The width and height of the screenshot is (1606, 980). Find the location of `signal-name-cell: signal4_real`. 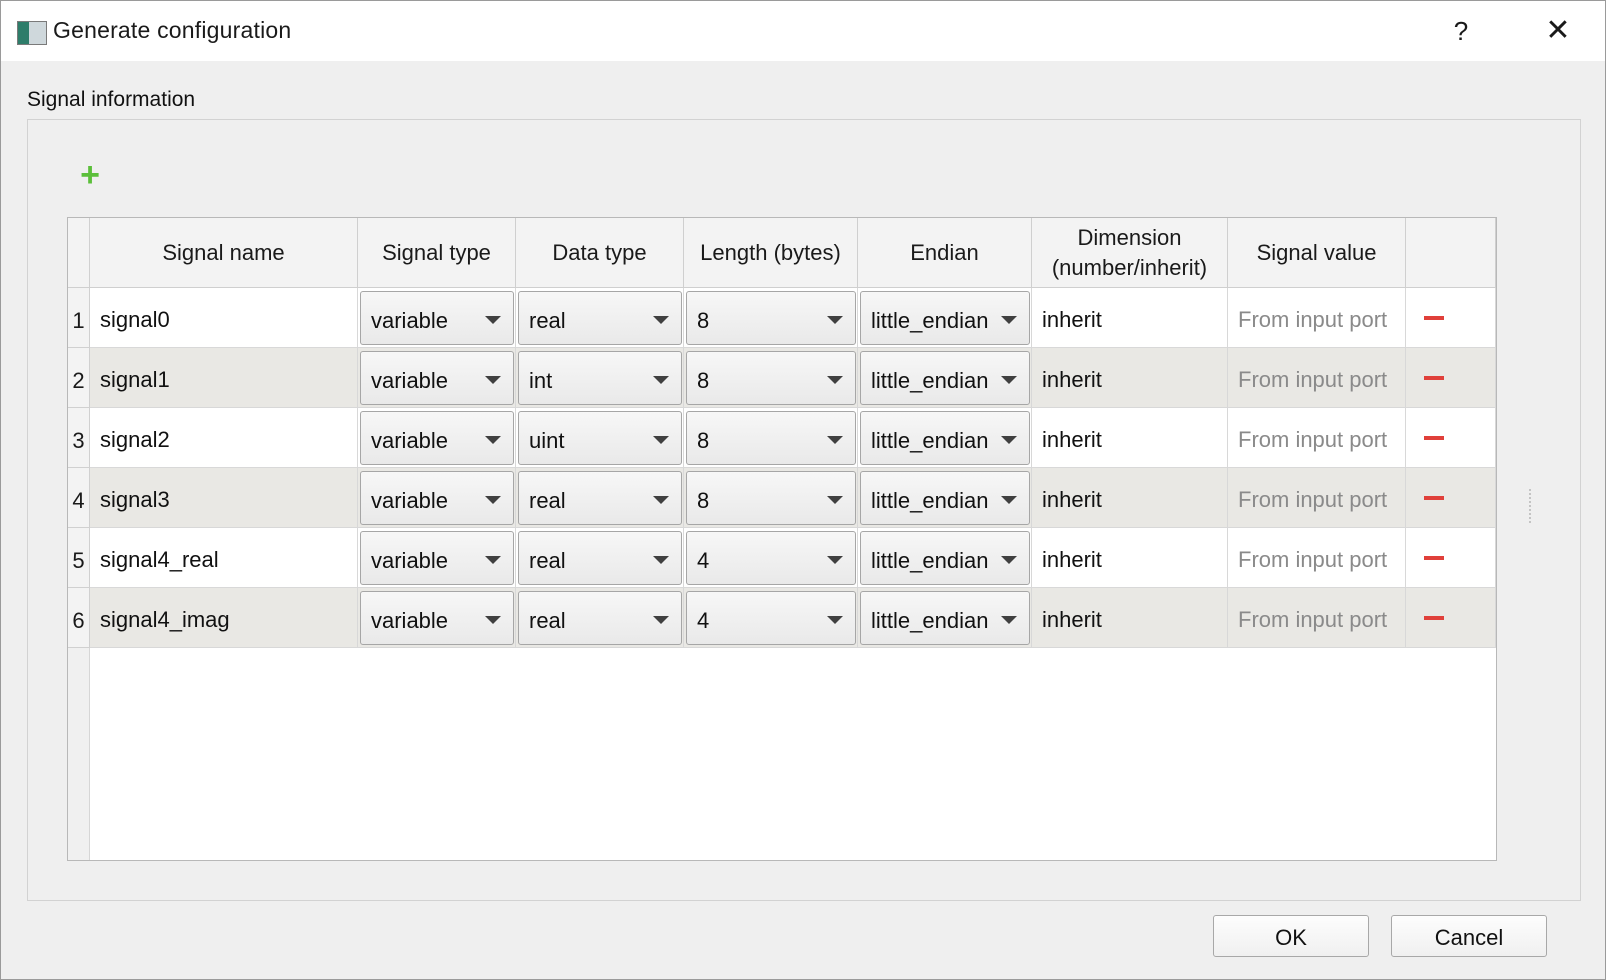

signal-name-cell: signal4_real is located at coordinates (224, 558).